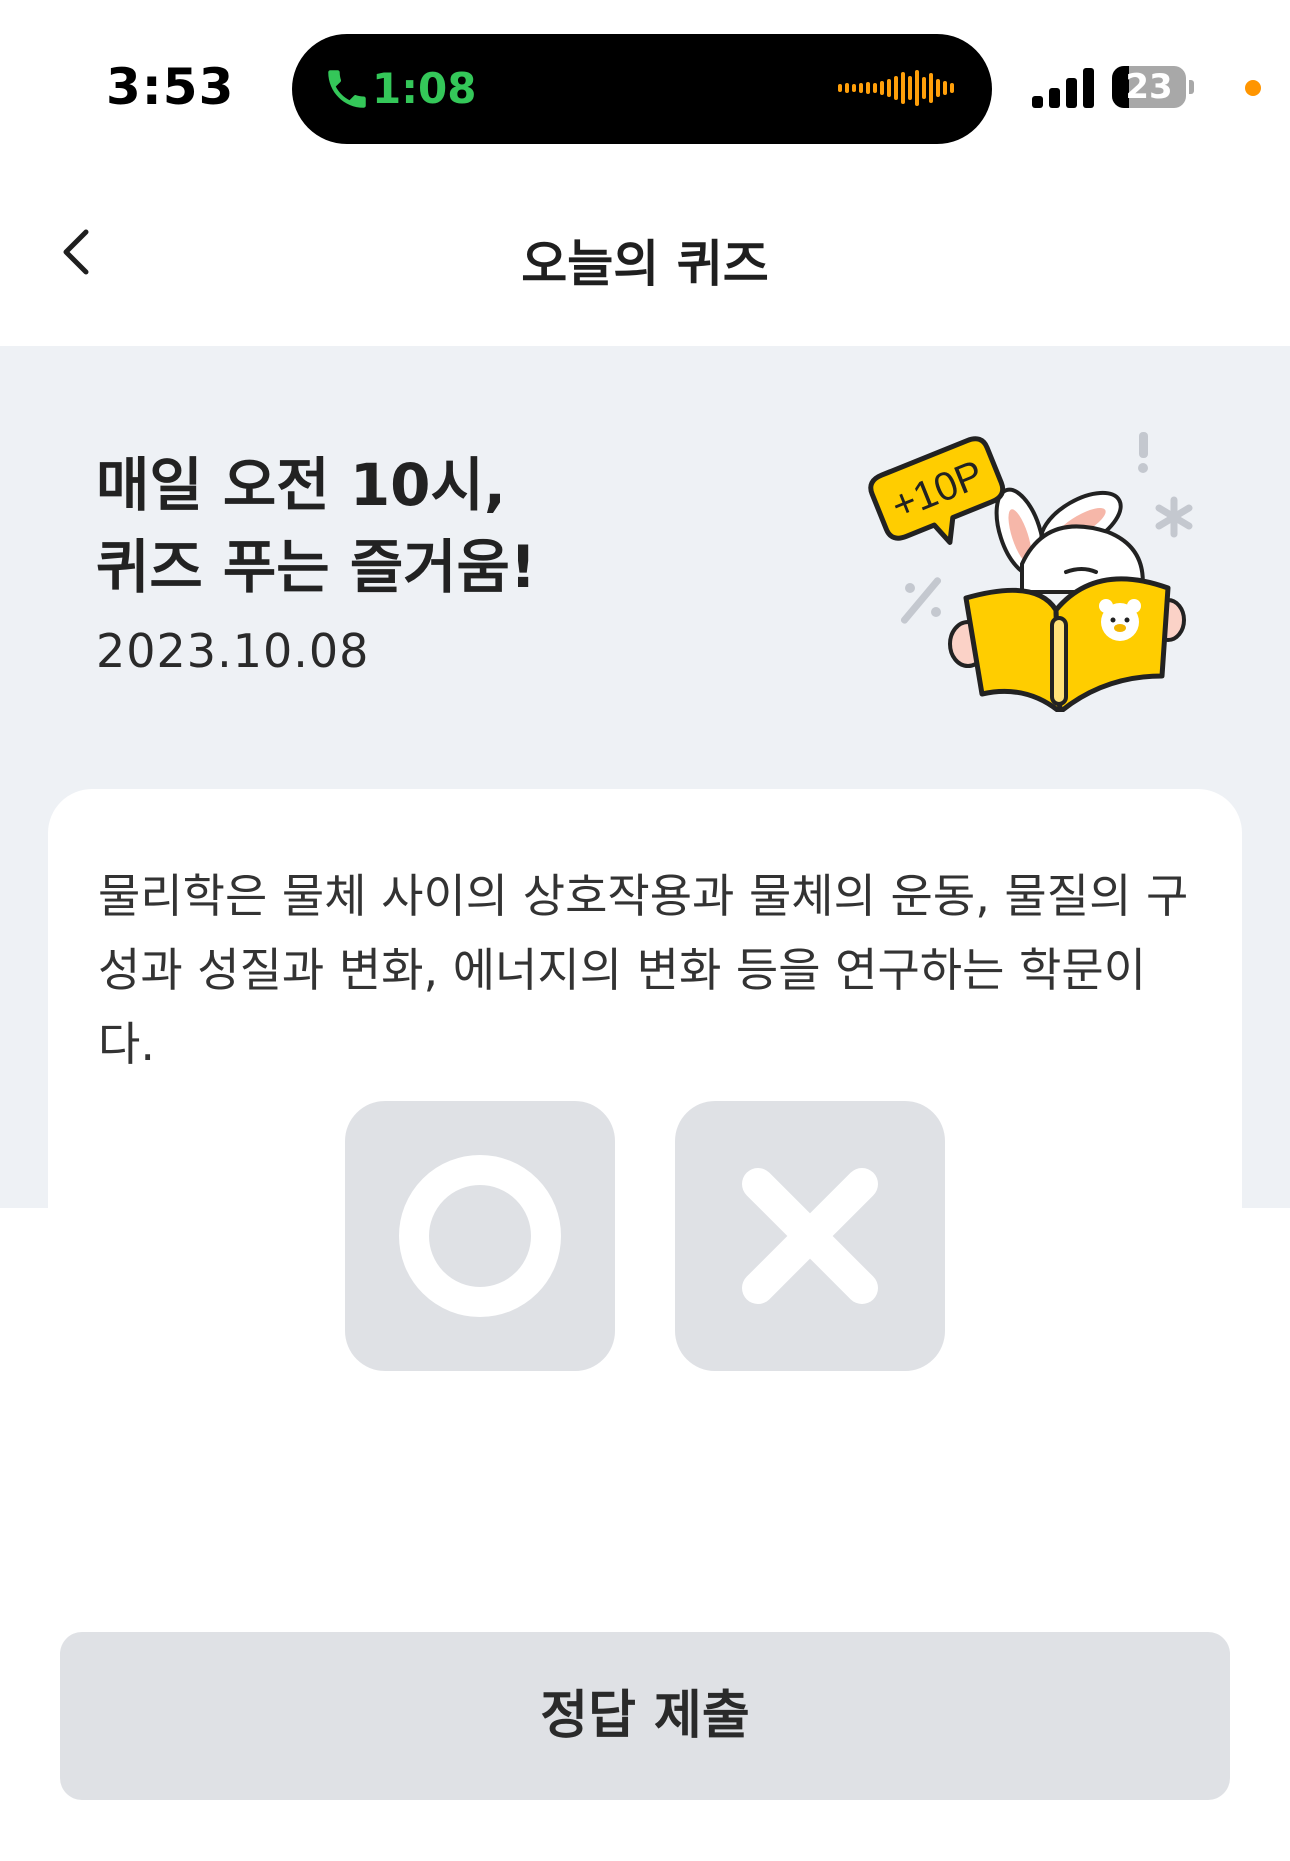 This screenshot has height=1861, width=1290. Describe the element at coordinates (170, 87) in the screenshot. I see `status-time: 3:53` at that location.